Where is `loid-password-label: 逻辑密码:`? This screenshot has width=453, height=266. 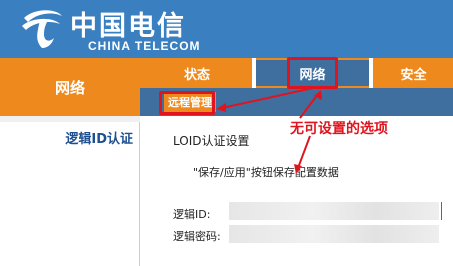
loid-password-label: 逻辑密码: is located at coordinates (197, 236).